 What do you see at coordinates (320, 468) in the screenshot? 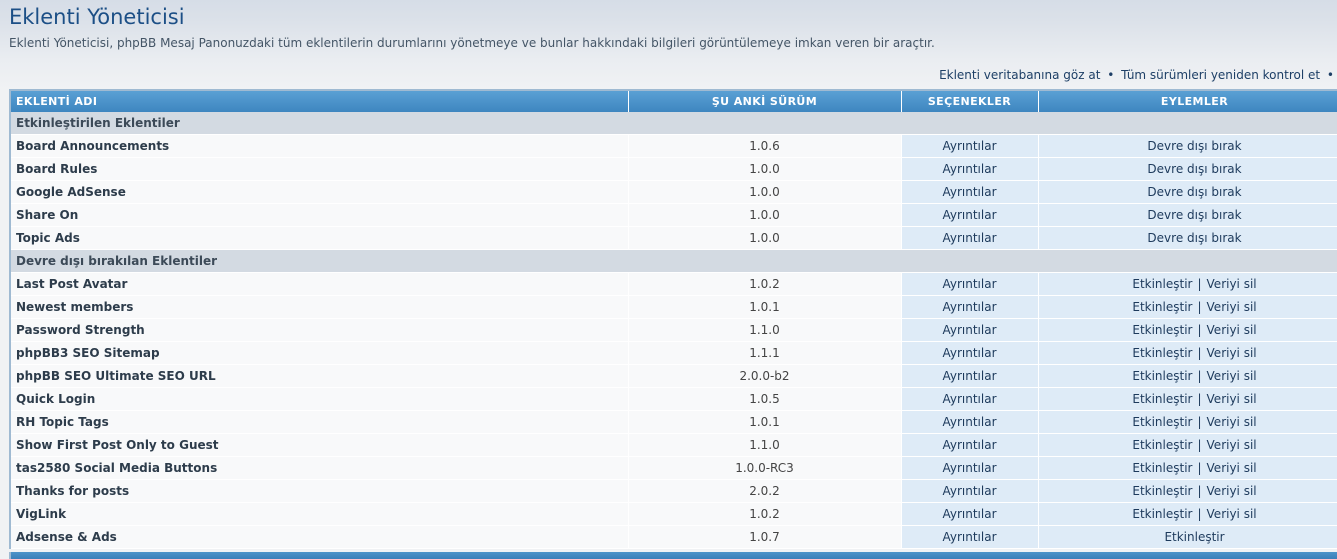
I see `extension-name: tas2580 Social Media Buttons` at bounding box center [320, 468].